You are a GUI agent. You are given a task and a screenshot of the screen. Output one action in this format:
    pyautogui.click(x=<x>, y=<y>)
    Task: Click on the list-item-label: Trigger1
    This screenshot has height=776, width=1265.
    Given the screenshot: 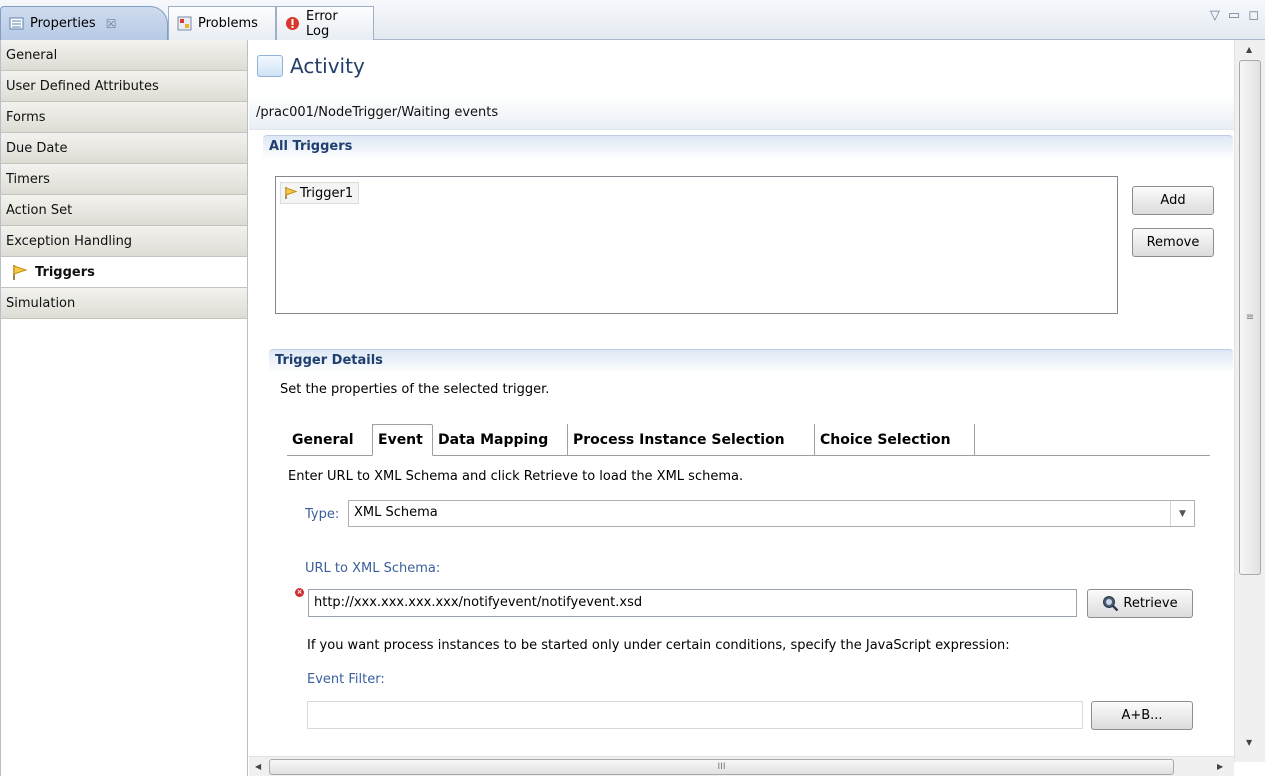 What is the action you would take?
    pyautogui.click(x=327, y=193)
    